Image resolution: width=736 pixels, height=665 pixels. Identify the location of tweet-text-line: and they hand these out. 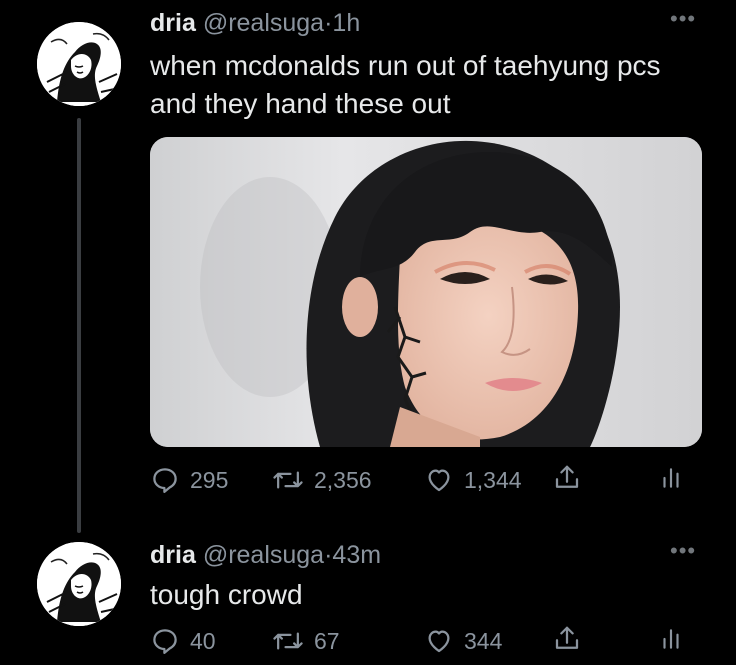
(300, 103).